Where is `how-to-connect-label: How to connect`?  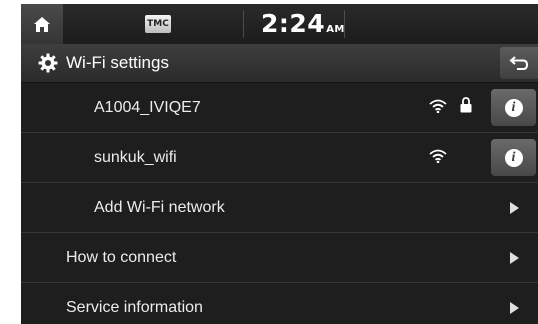
how-to-connect-label: How to connect is located at coordinates (121, 257).